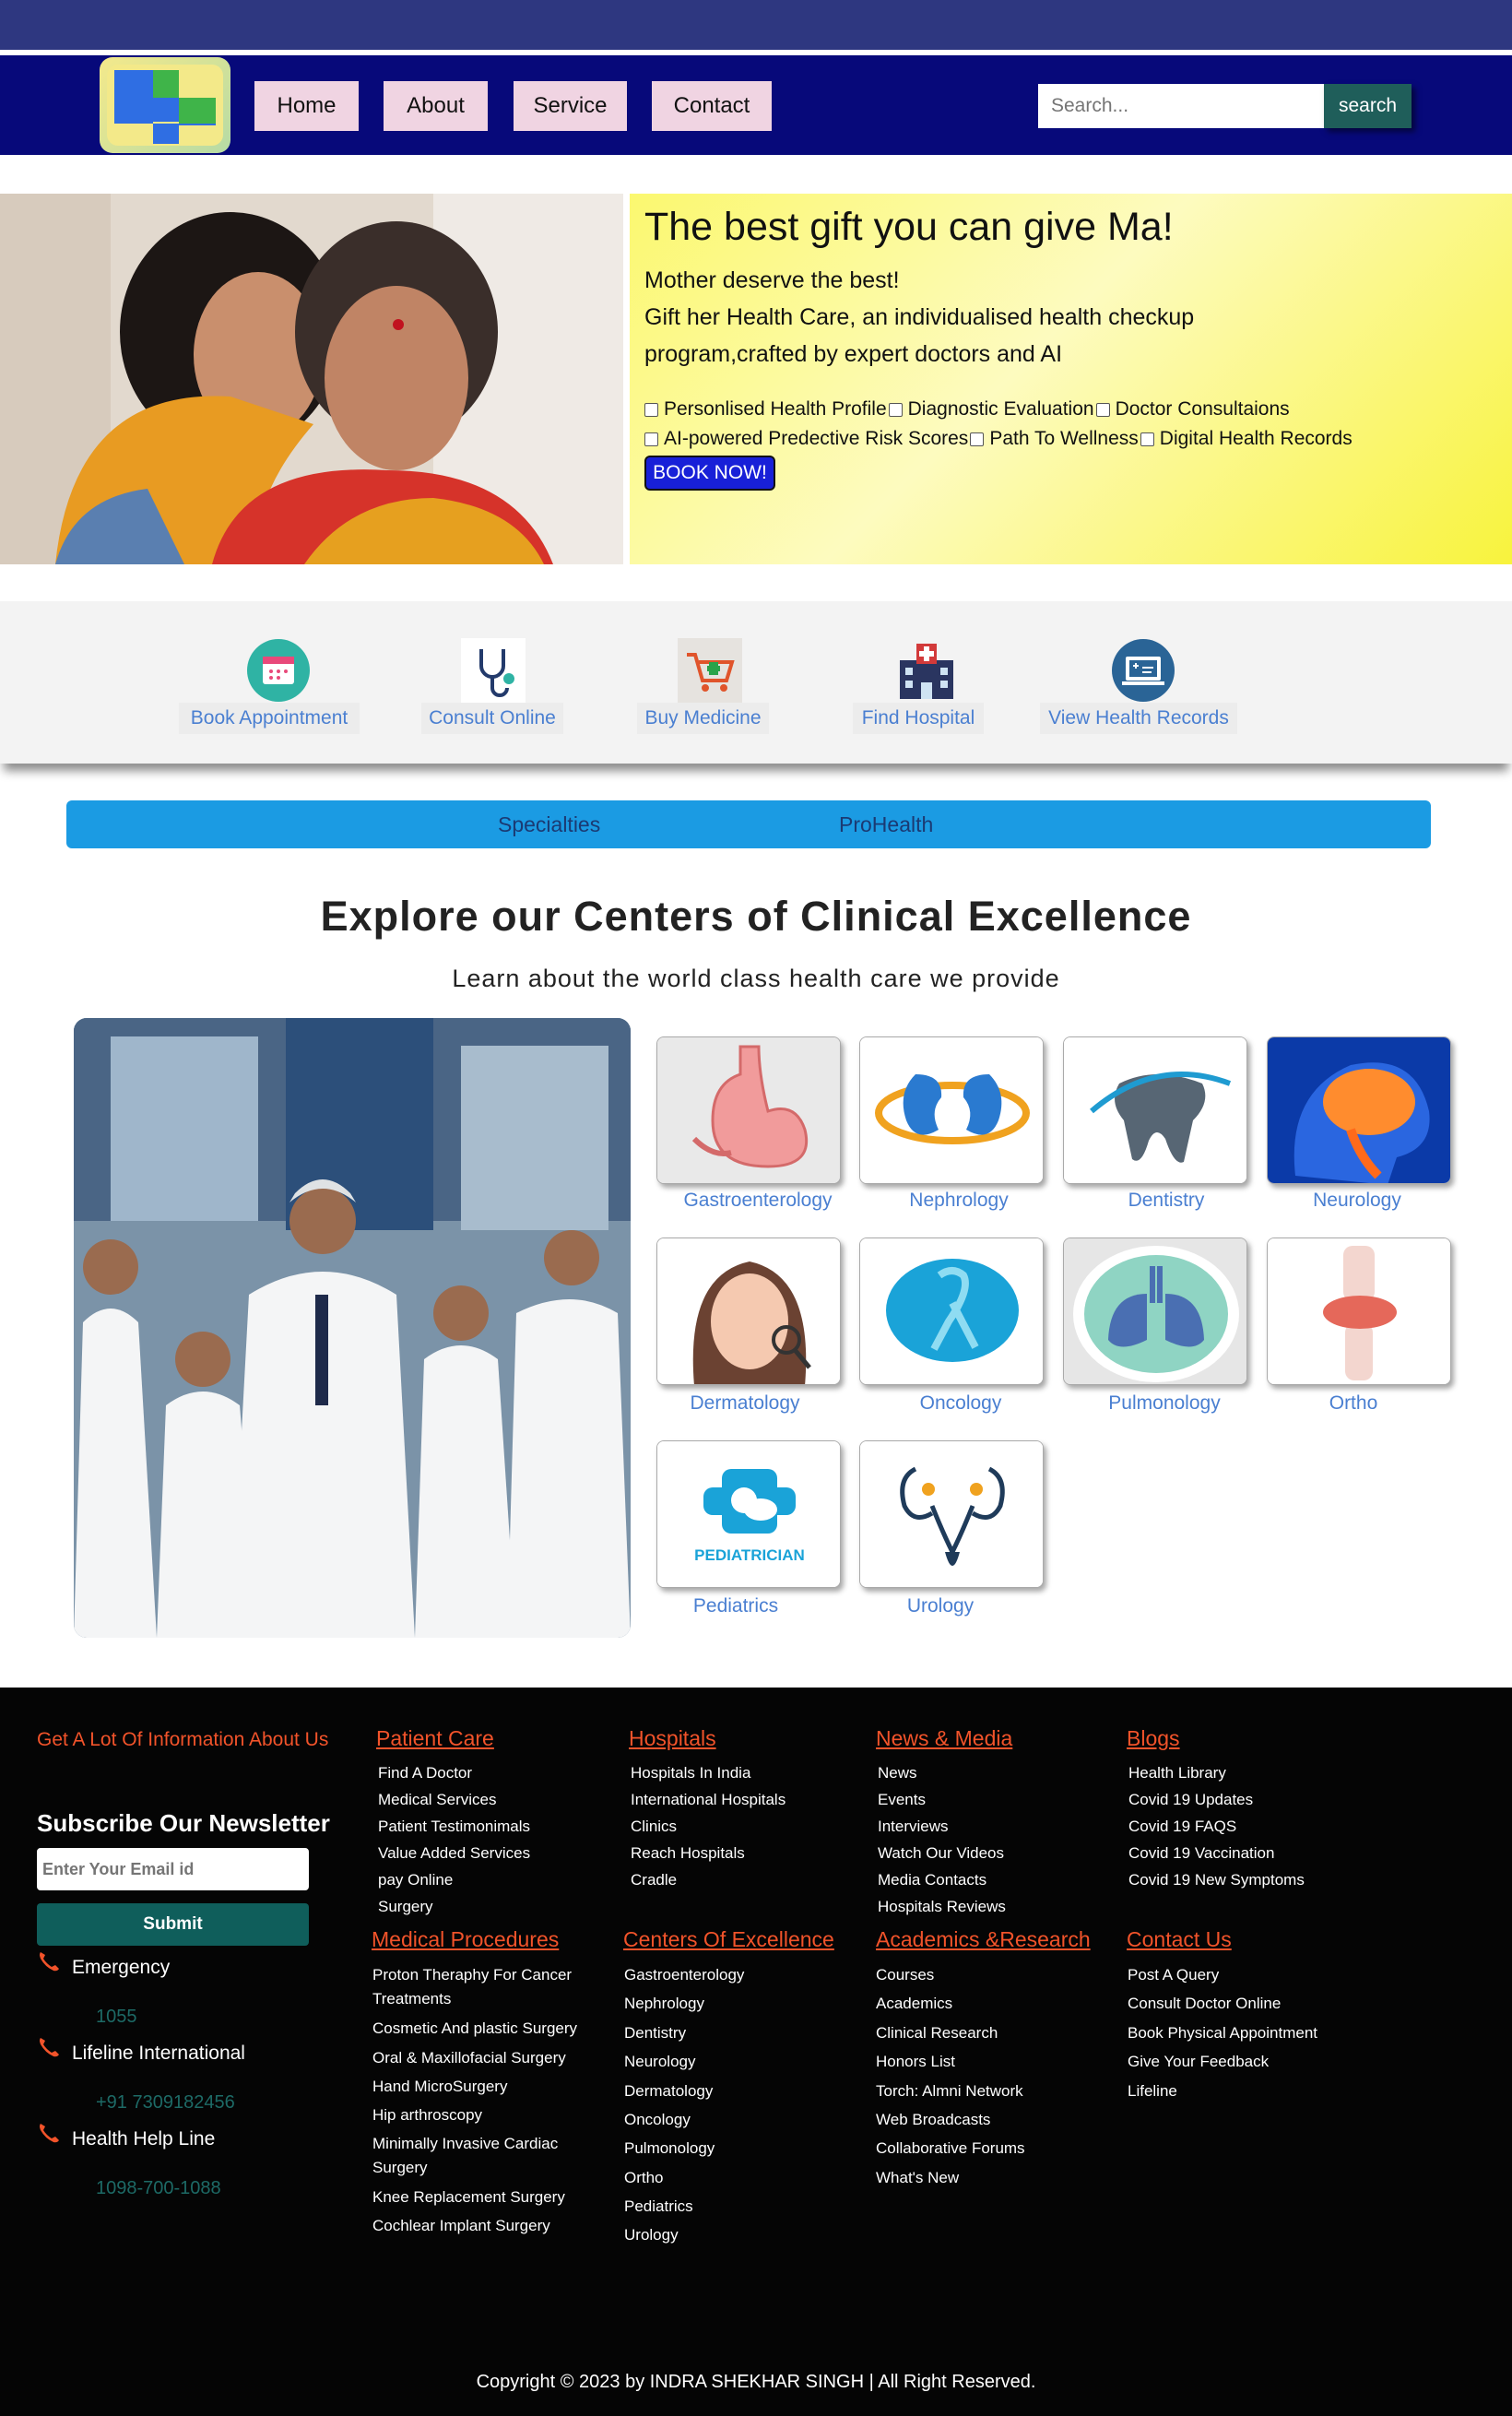 Image resolution: width=1512 pixels, height=2416 pixels. Describe the element at coordinates (425, 1773) in the screenshot. I see `footer-link: Find A Doctor` at that location.